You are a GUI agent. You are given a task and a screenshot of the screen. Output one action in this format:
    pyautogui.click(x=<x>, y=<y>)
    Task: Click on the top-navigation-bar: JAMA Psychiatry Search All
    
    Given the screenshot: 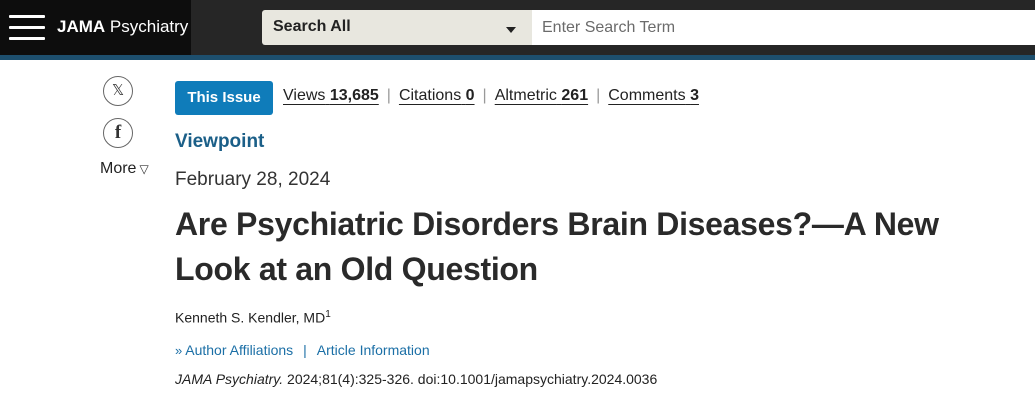 What is the action you would take?
    pyautogui.click(x=517, y=27)
    